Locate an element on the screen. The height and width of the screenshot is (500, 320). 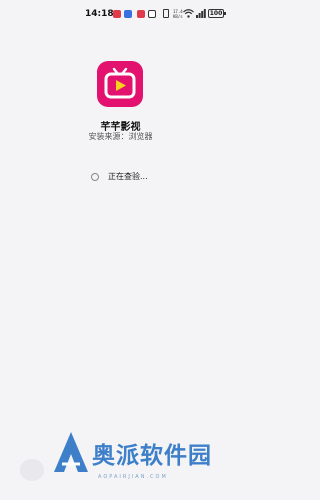
system-icons: 17.4 KB/s 100 is located at coordinates (202, 14).